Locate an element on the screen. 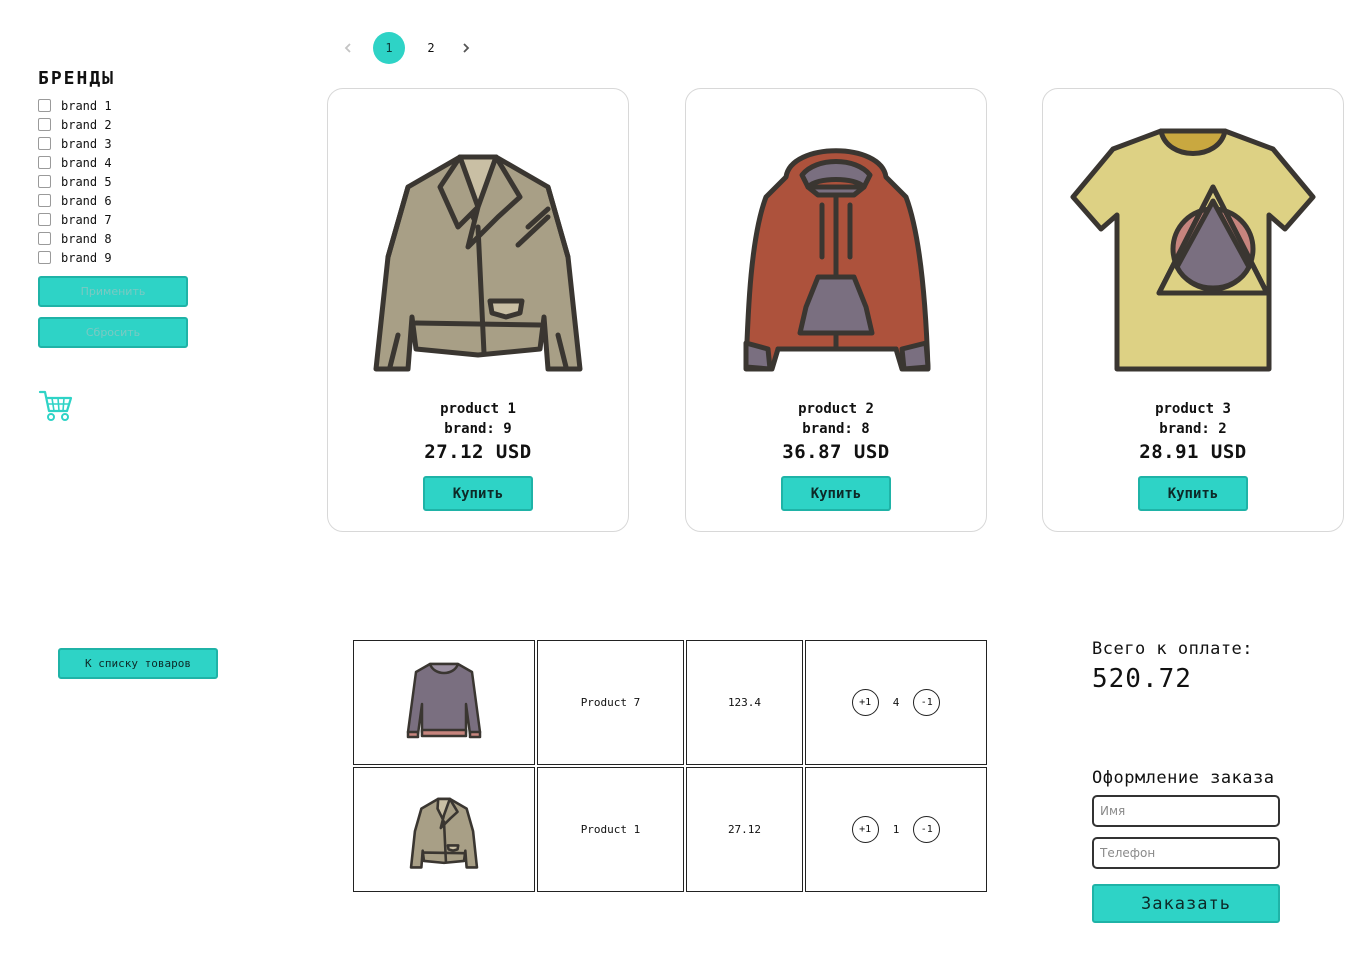 This screenshot has height=966, width=1366. brand-filter-item: brand 3 is located at coordinates (75, 143).